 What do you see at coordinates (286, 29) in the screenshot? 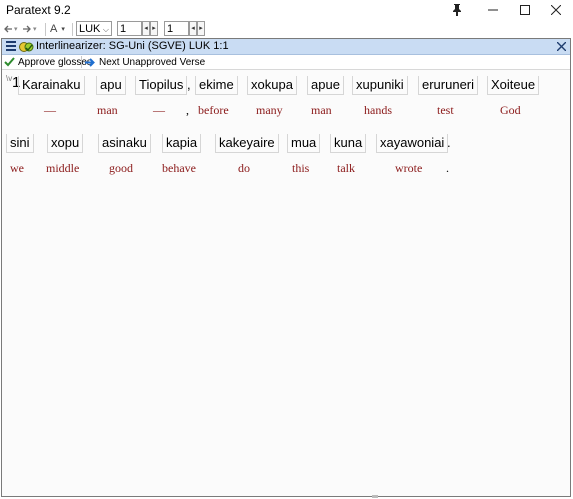
I see `toolbar: ▾ ▾ A ▾ LUK ⌵ 1 ◂ ▸ 1 ◂ ▸` at bounding box center [286, 29].